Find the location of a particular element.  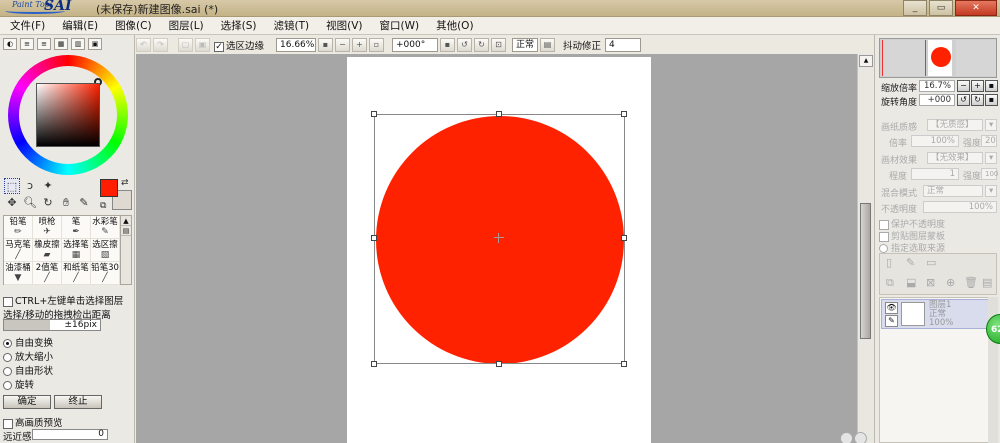

navigator-preview is located at coordinates (938, 58).